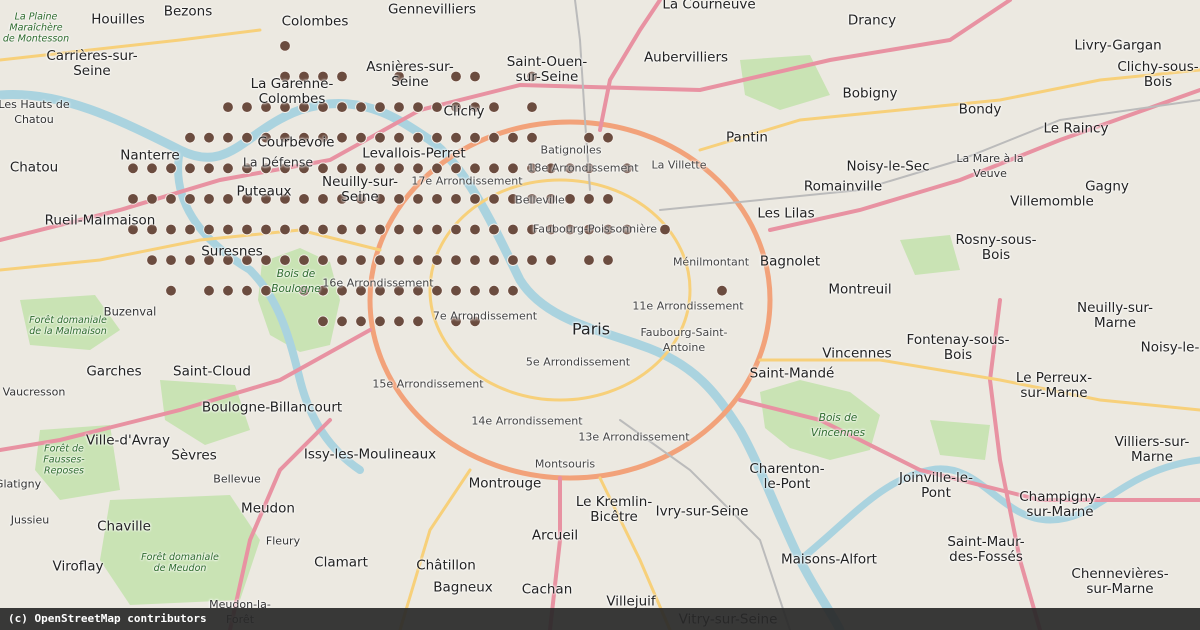 This screenshot has width=1200, height=630. Describe the element at coordinates (600, 619) in the screenshot. I see `map-attribution: (c) OpenStreetMap contributors` at that location.